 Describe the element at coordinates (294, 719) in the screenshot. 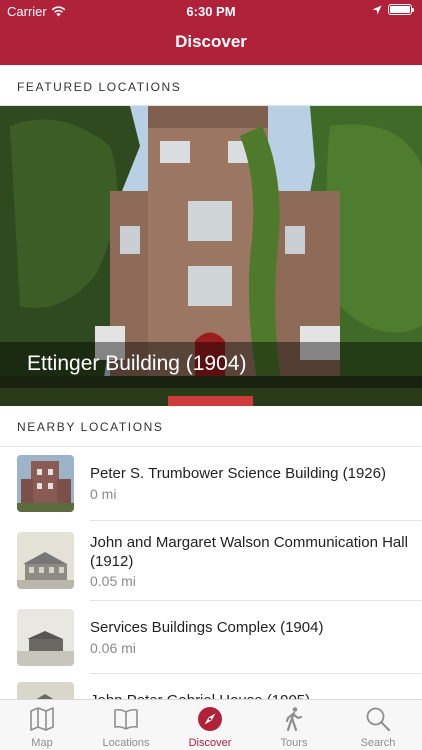

I see `walking-icon` at that location.